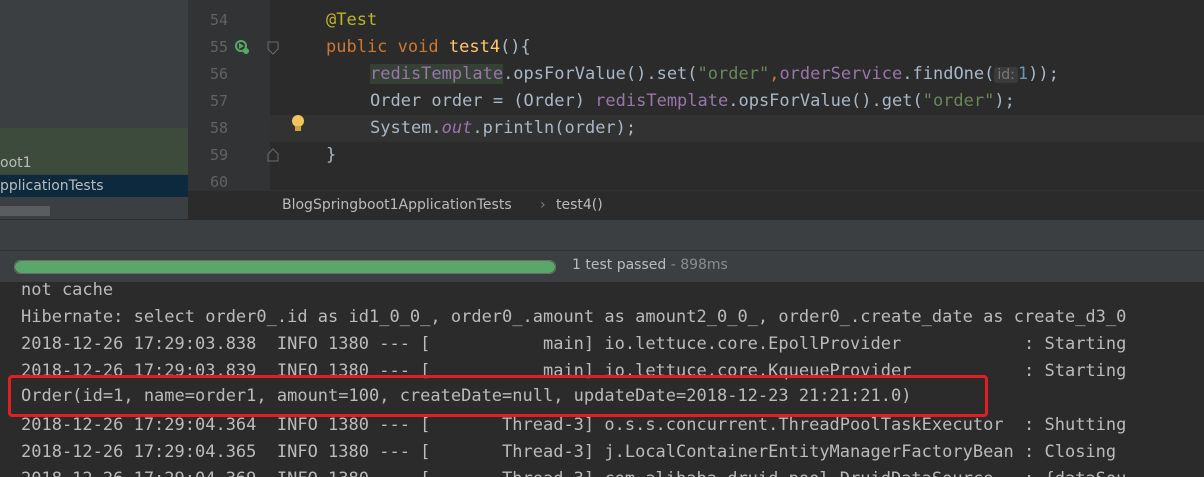 Image resolution: width=1204 pixels, height=477 pixels. What do you see at coordinates (483, 101) in the screenshot?
I see `code-text: Order order = (Order)` at bounding box center [483, 101].